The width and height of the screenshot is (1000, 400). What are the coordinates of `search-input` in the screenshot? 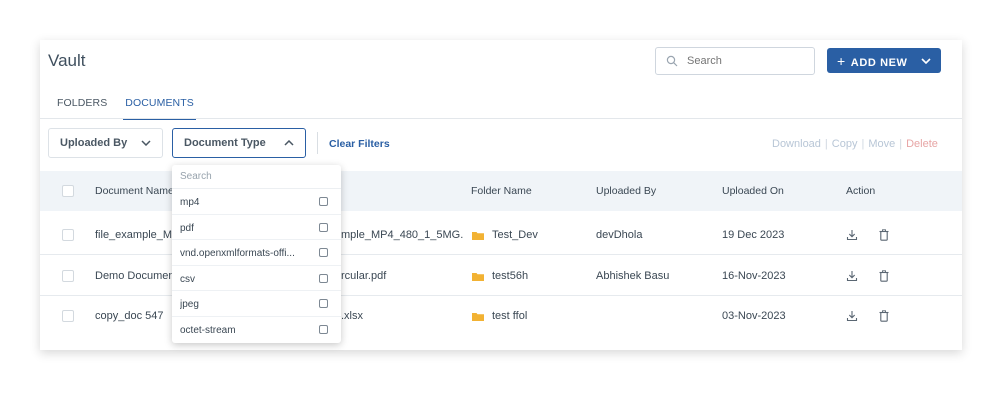 It's located at (744, 61).